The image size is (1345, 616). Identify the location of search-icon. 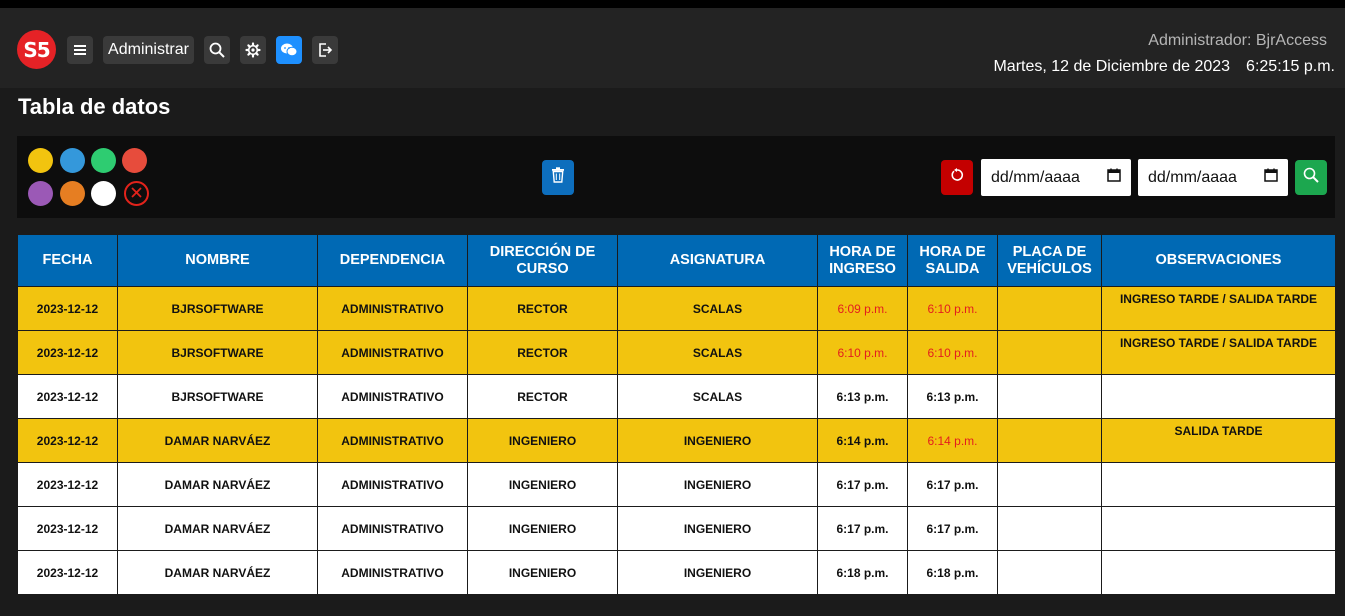
(1311, 177).